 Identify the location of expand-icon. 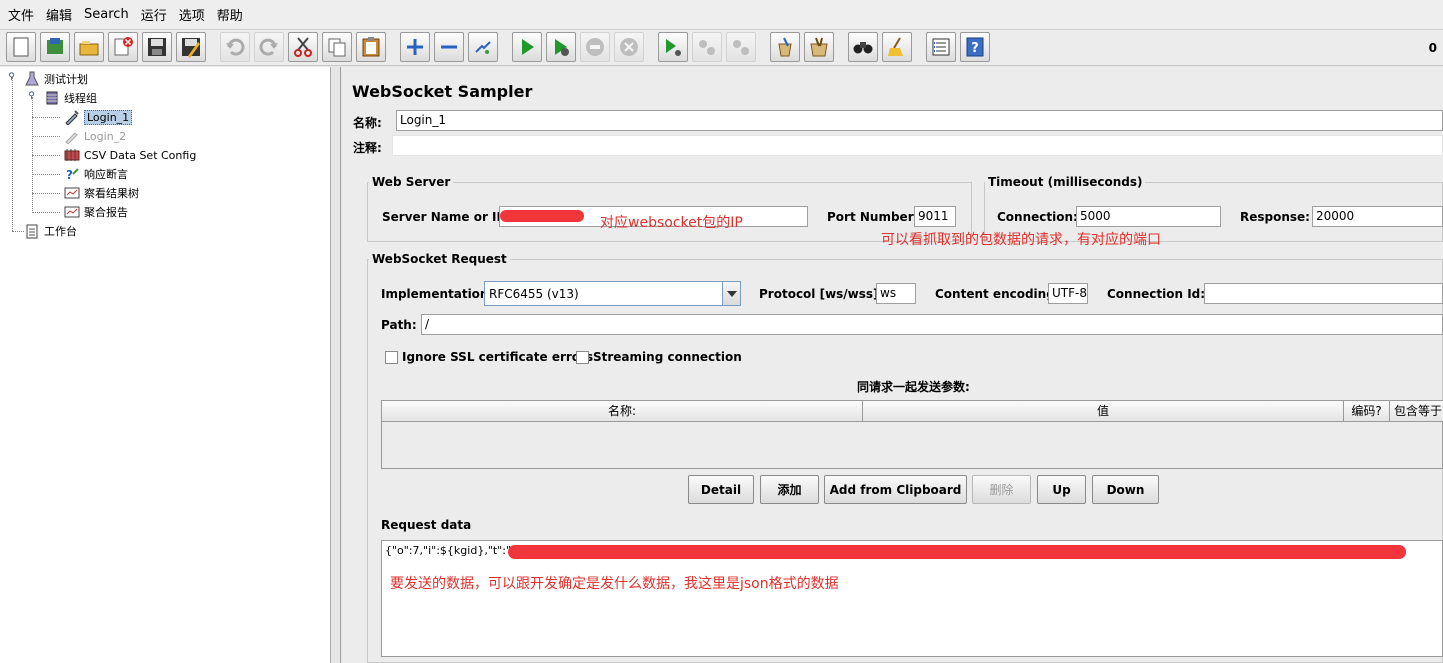
(415, 47).